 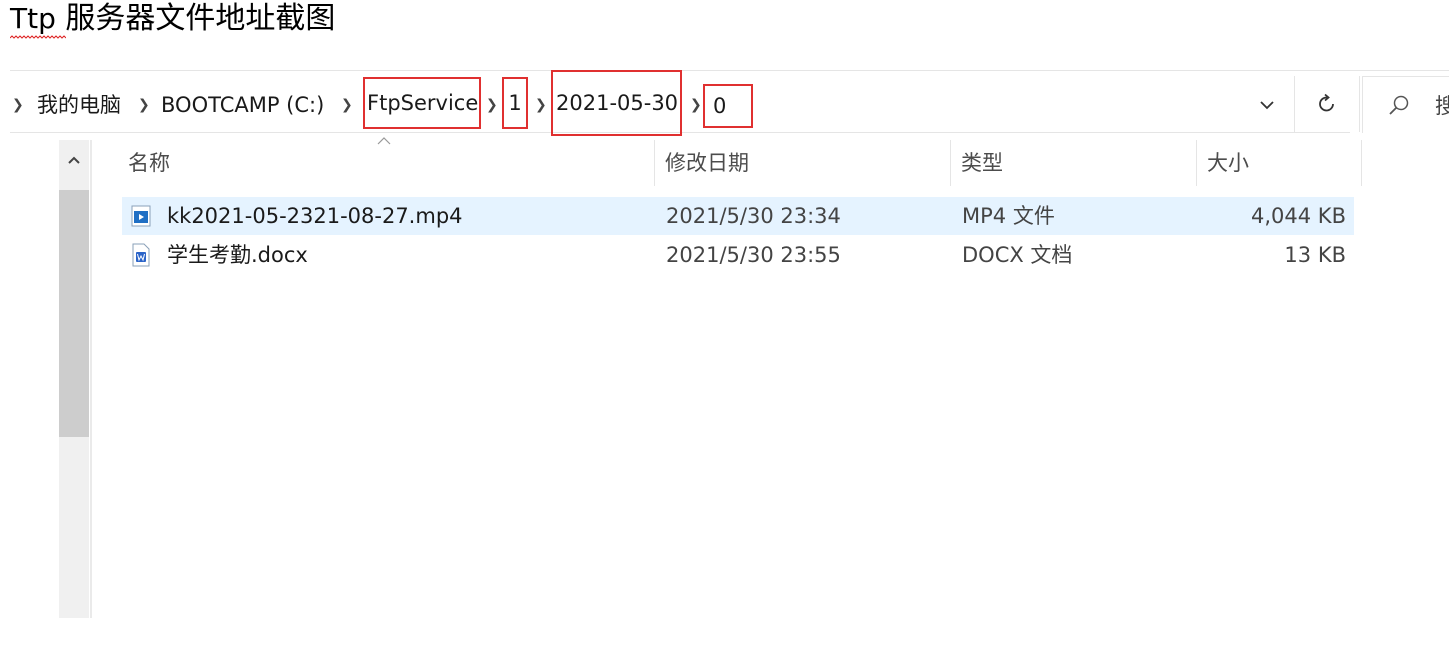 What do you see at coordinates (1442, 106) in the screenshot?
I see `search-placeholder: 搜` at bounding box center [1442, 106].